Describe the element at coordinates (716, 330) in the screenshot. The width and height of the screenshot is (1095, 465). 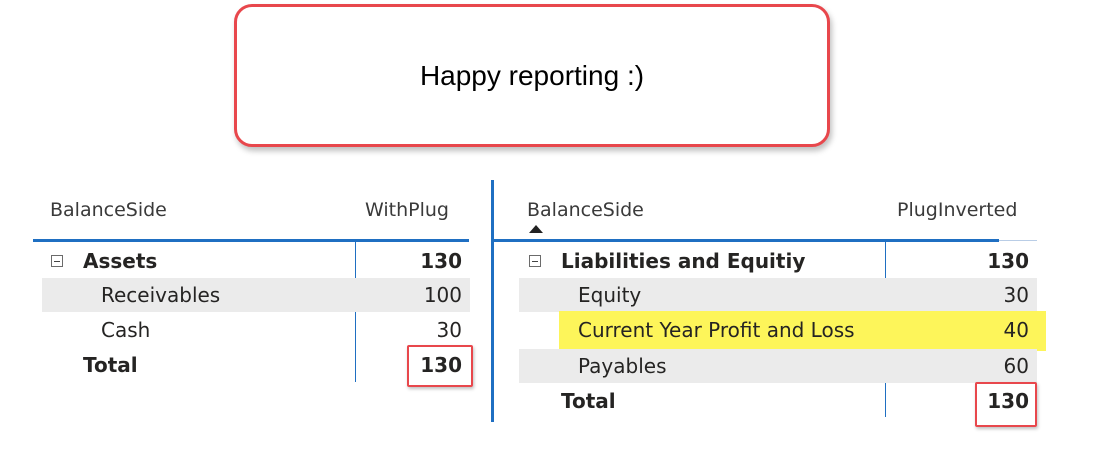
I see `row-label: Current Year Profit and Loss` at that location.